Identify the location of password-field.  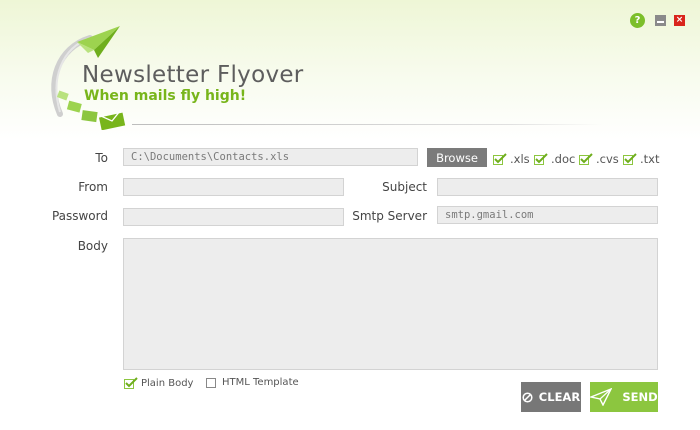
(233, 217).